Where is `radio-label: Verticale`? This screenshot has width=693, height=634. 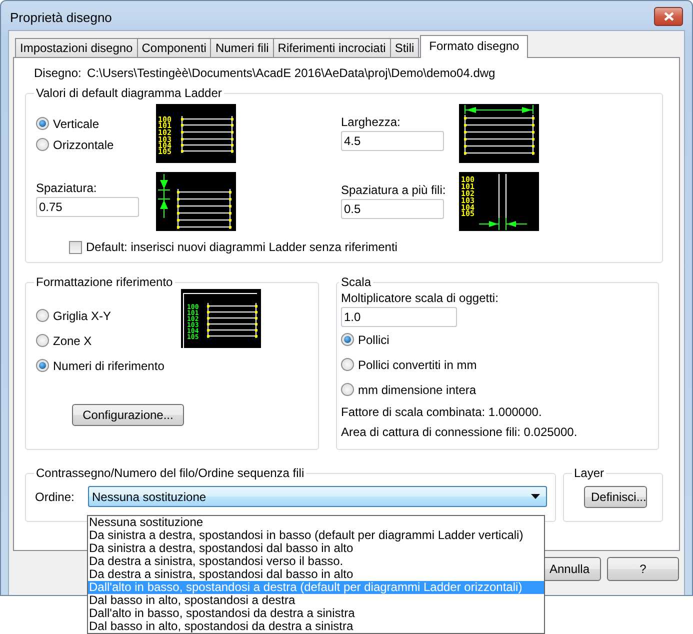 radio-label: Verticale is located at coordinates (76, 123).